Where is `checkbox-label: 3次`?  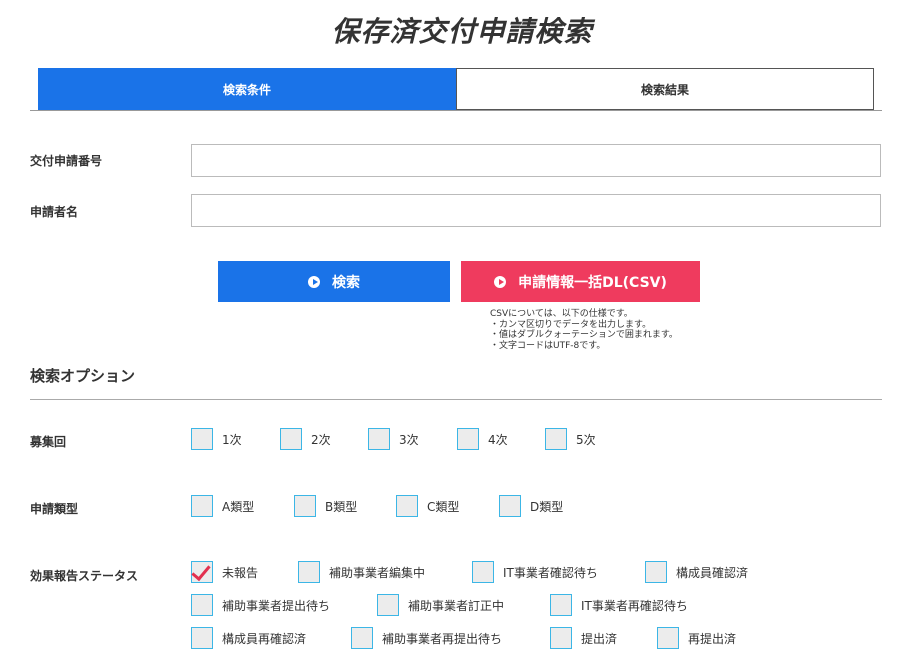
checkbox-label: 3次 is located at coordinates (409, 439).